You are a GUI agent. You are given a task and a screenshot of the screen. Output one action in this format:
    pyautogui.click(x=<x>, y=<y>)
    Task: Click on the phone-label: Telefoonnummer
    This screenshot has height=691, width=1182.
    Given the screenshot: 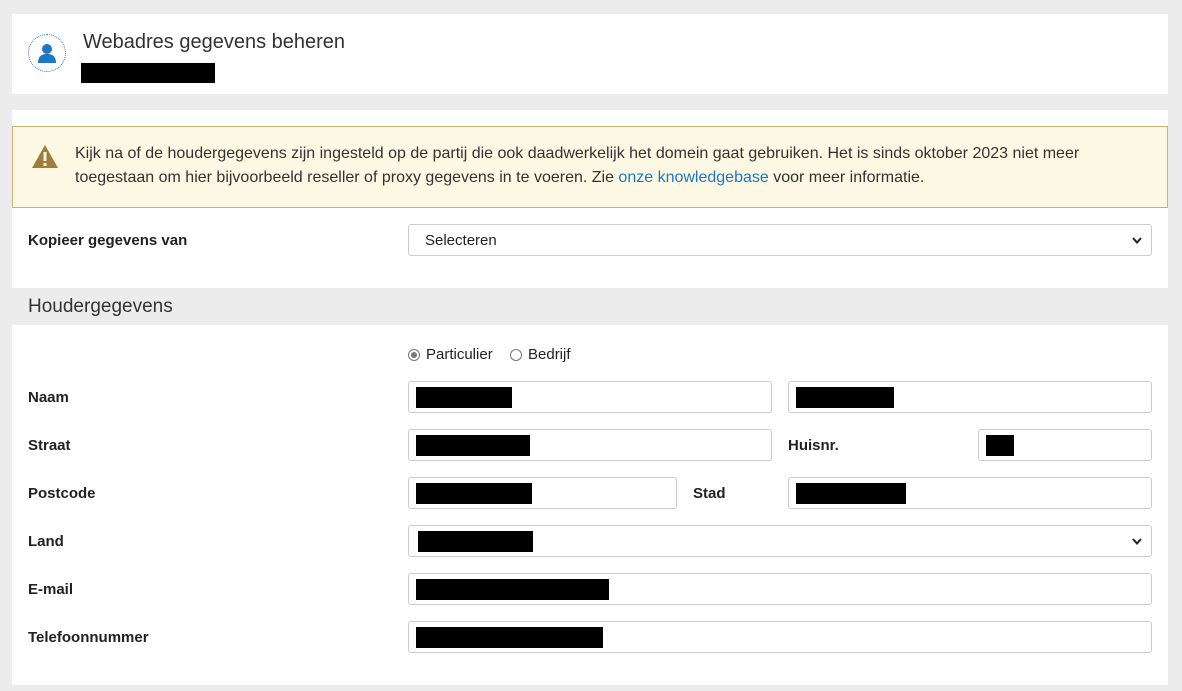 What is the action you would take?
    pyautogui.click(x=88, y=637)
    